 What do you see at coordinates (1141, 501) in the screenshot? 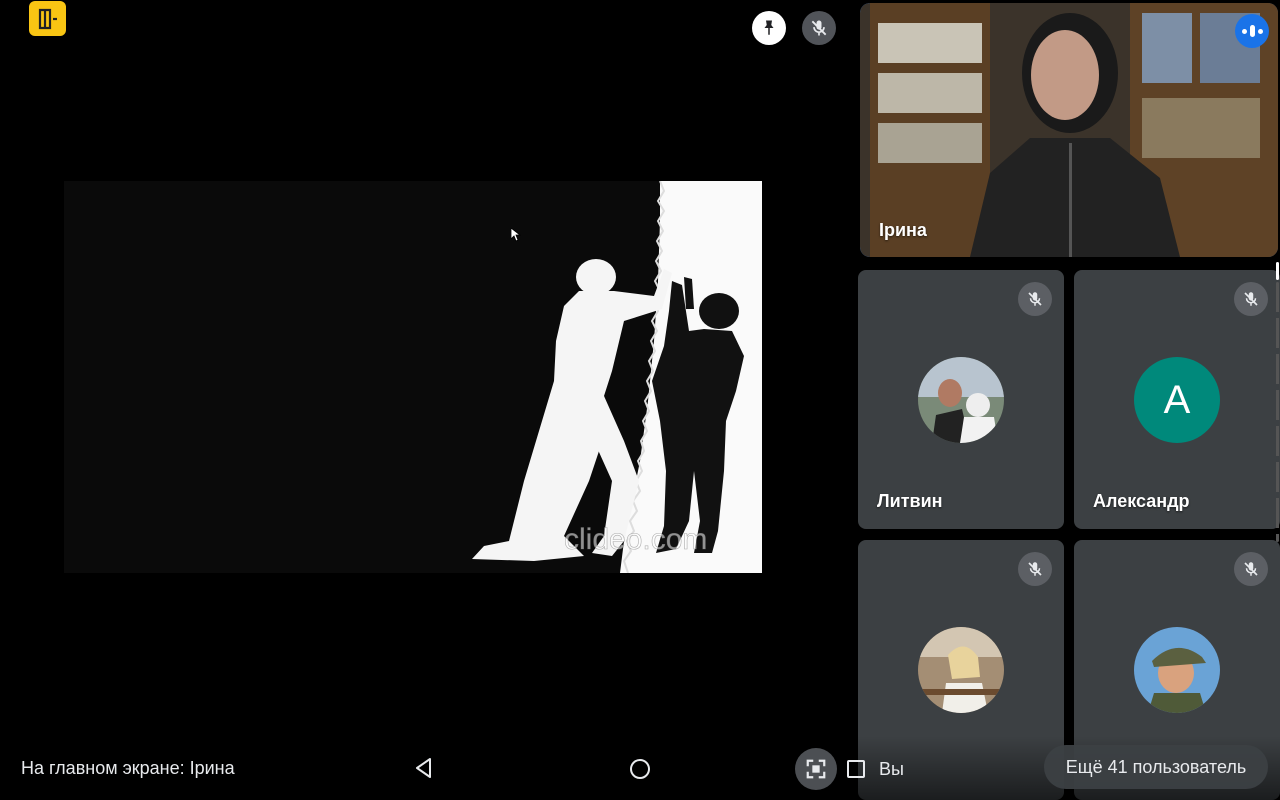
I see `participant-name: Александр` at bounding box center [1141, 501].